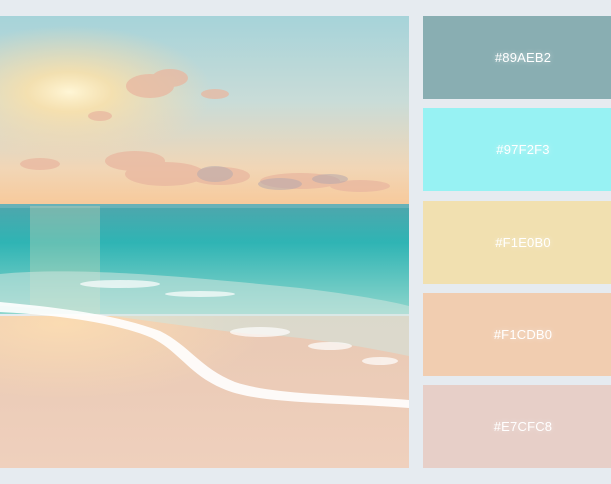  I want to click on color-swatch: #97F2F3, so click(517, 149).